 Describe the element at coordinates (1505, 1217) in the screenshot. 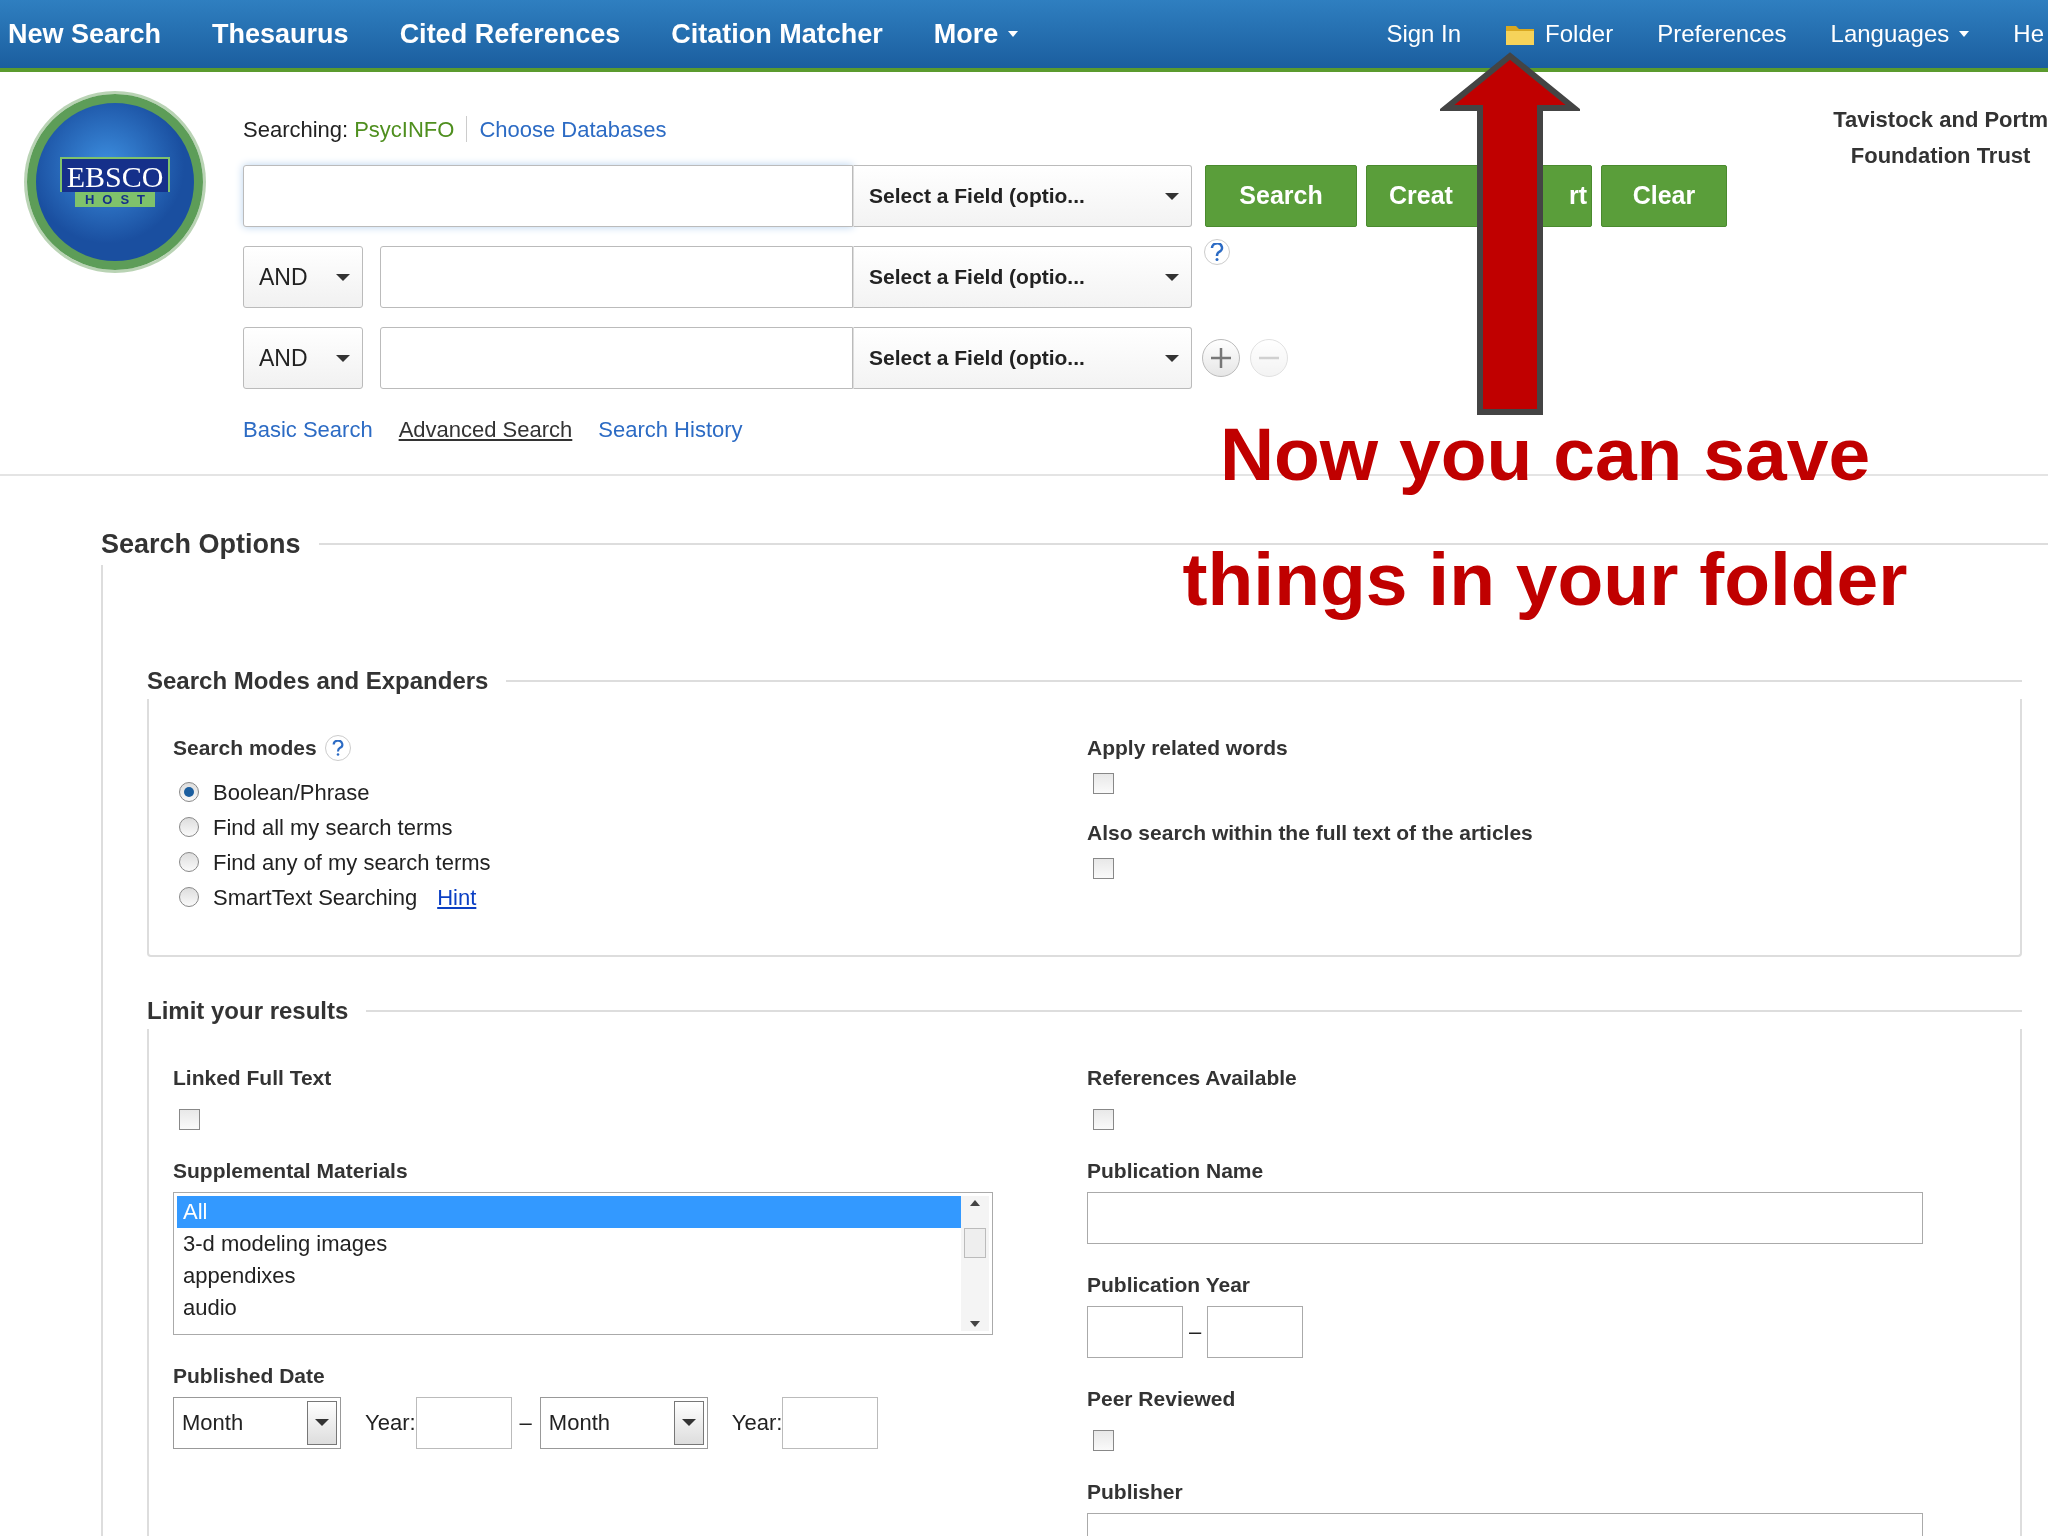

I see `text-input` at that location.